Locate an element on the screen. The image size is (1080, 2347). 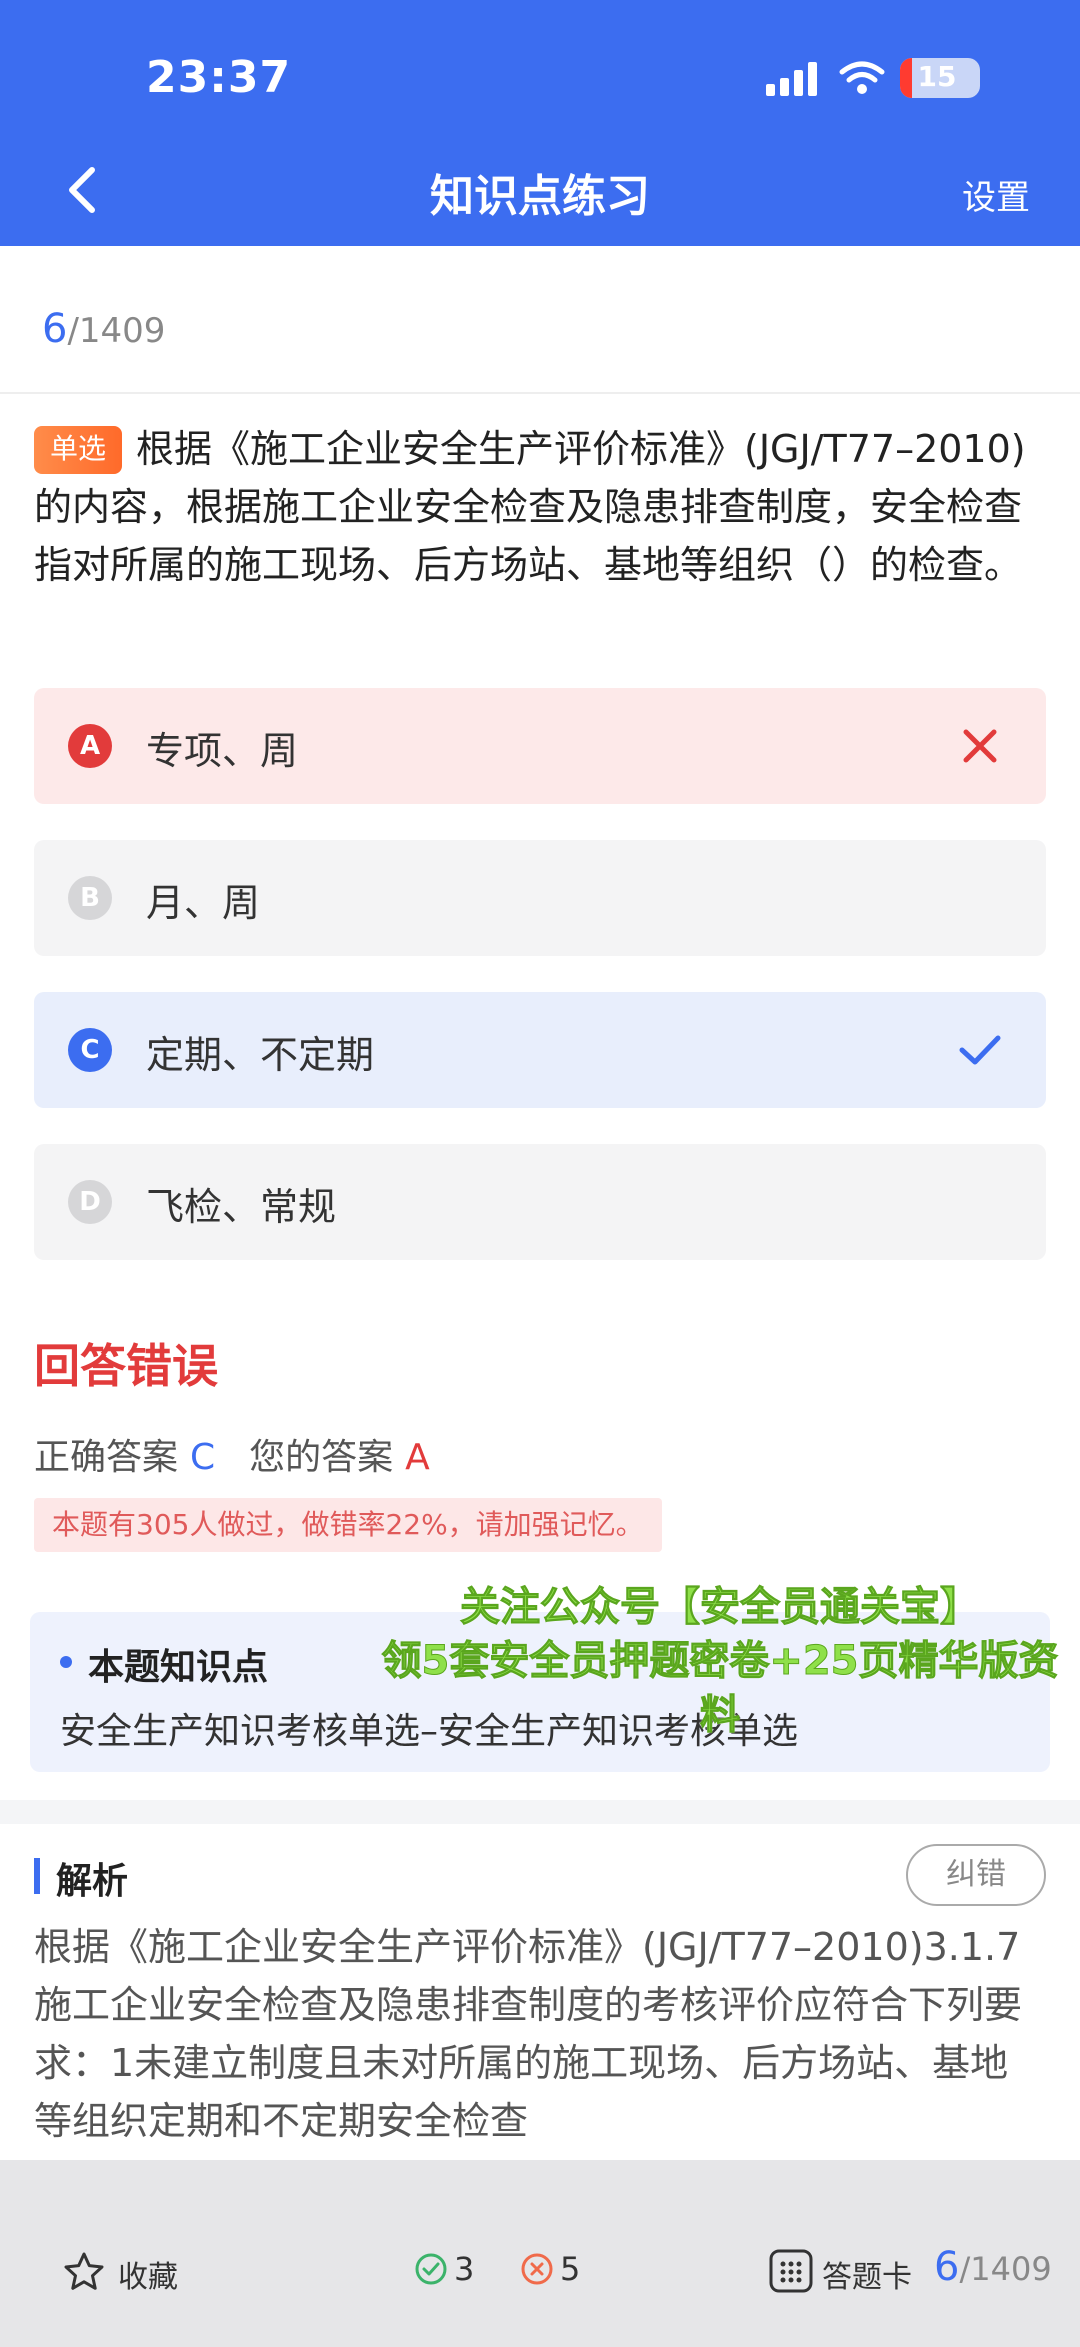
answer-summary: 正确答案 C 您的答案 A is located at coordinates (232, 1454).